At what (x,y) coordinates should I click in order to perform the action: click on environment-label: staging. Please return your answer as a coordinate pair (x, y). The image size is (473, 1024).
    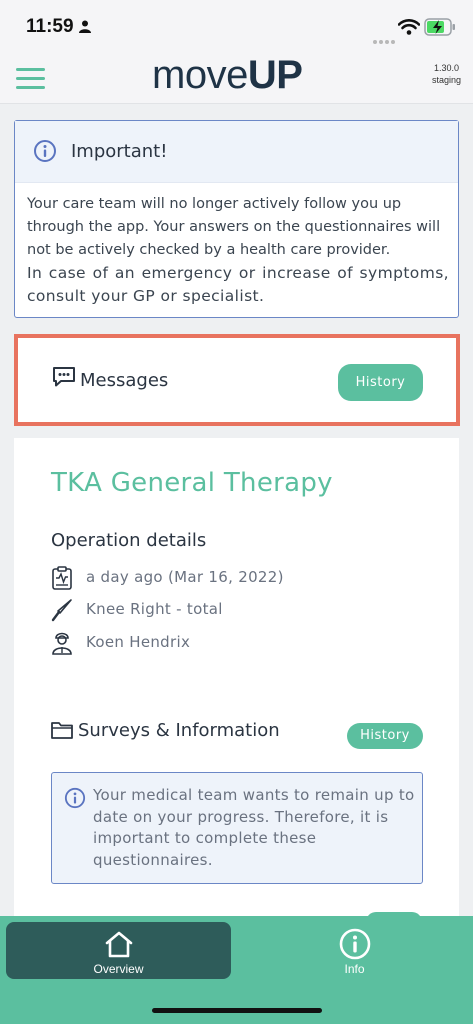
    Looking at the image, I should click on (446, 80).